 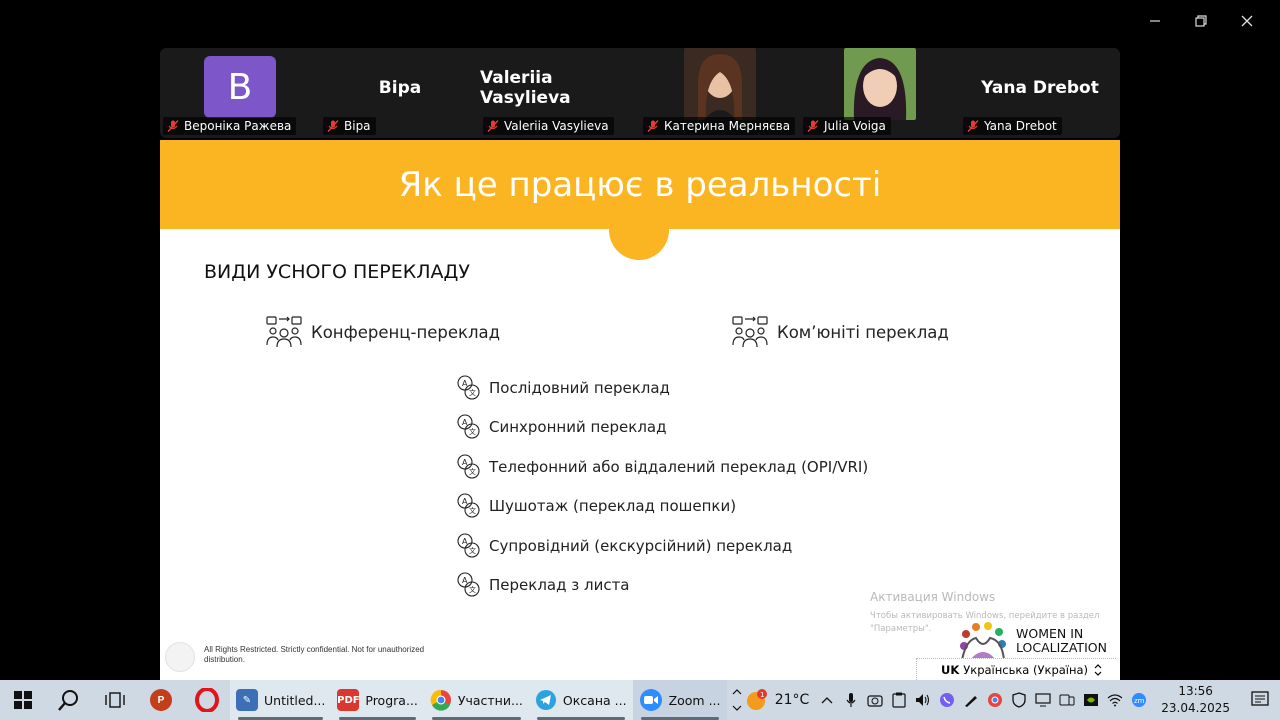 I want to click on category-label: Ком’юніті переклад, so click(x=863, y=332).